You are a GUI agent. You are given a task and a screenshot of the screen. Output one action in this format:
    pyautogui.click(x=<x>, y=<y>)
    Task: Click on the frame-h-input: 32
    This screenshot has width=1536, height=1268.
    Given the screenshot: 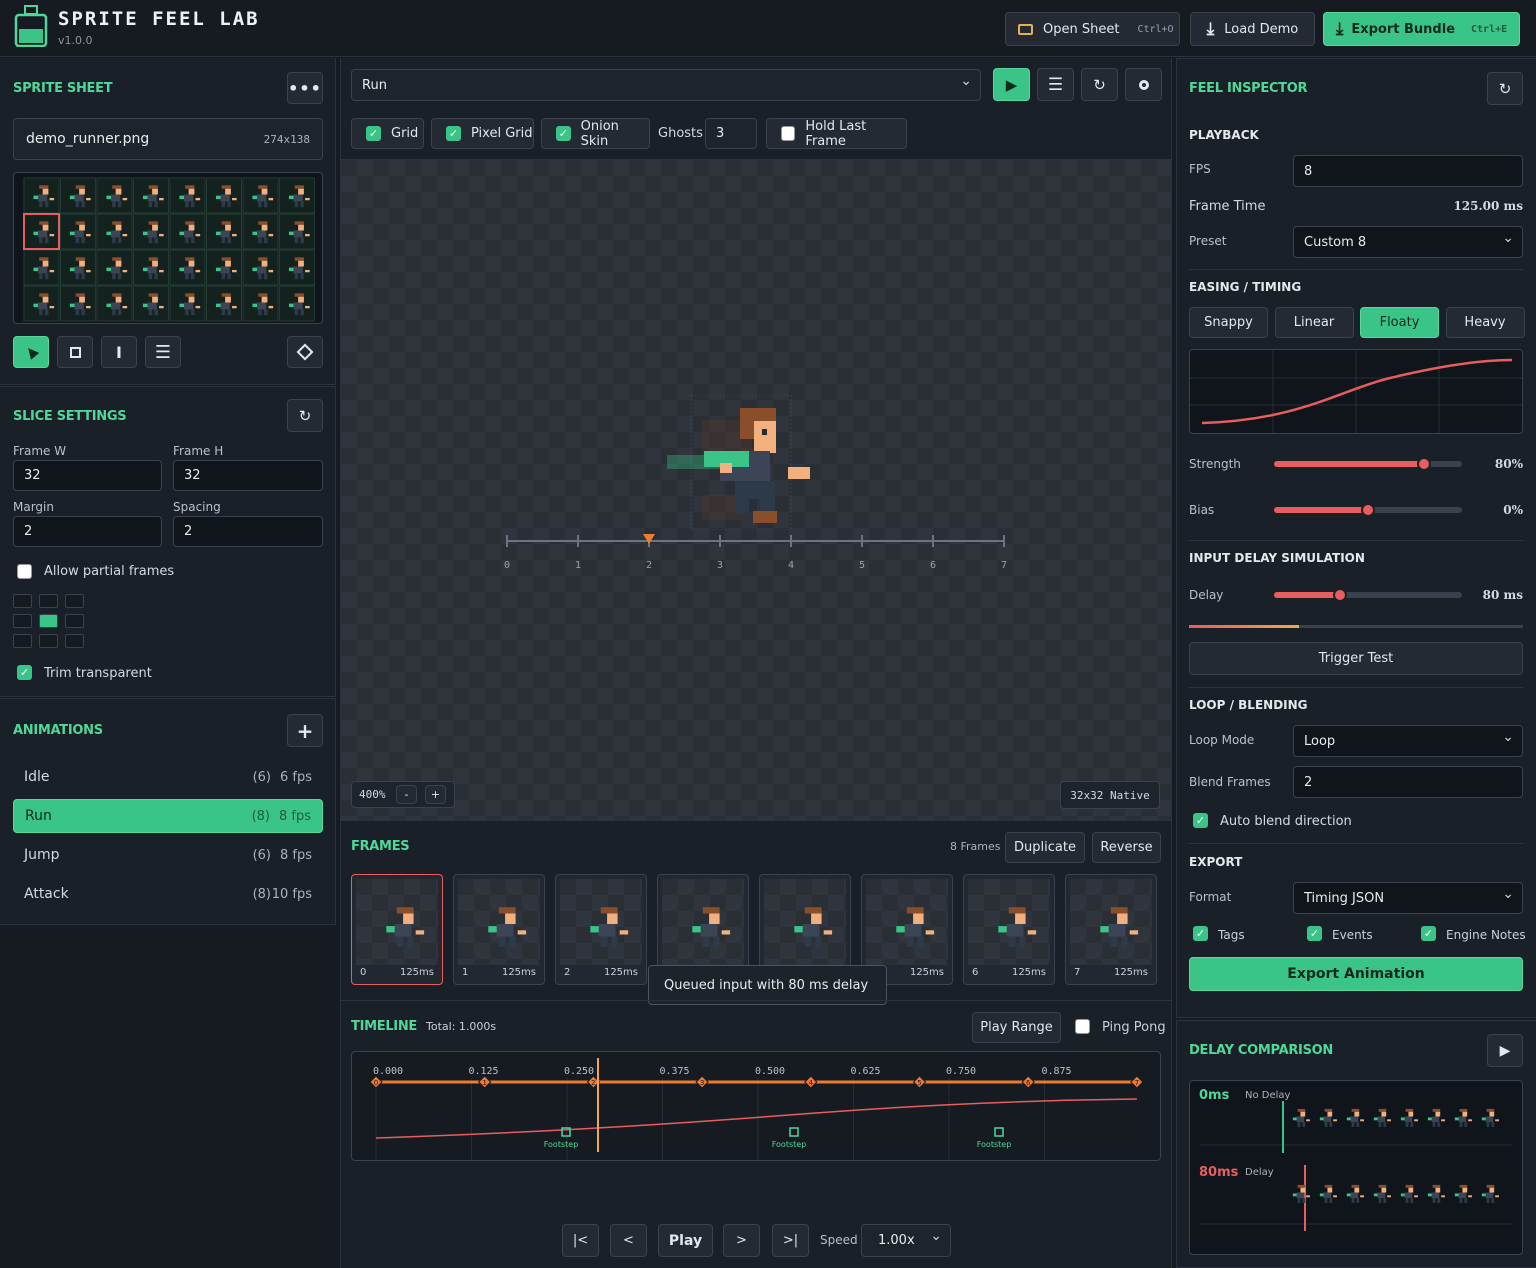 What is the action you would take?
    pyautogui.click(x=248, y=475)
    